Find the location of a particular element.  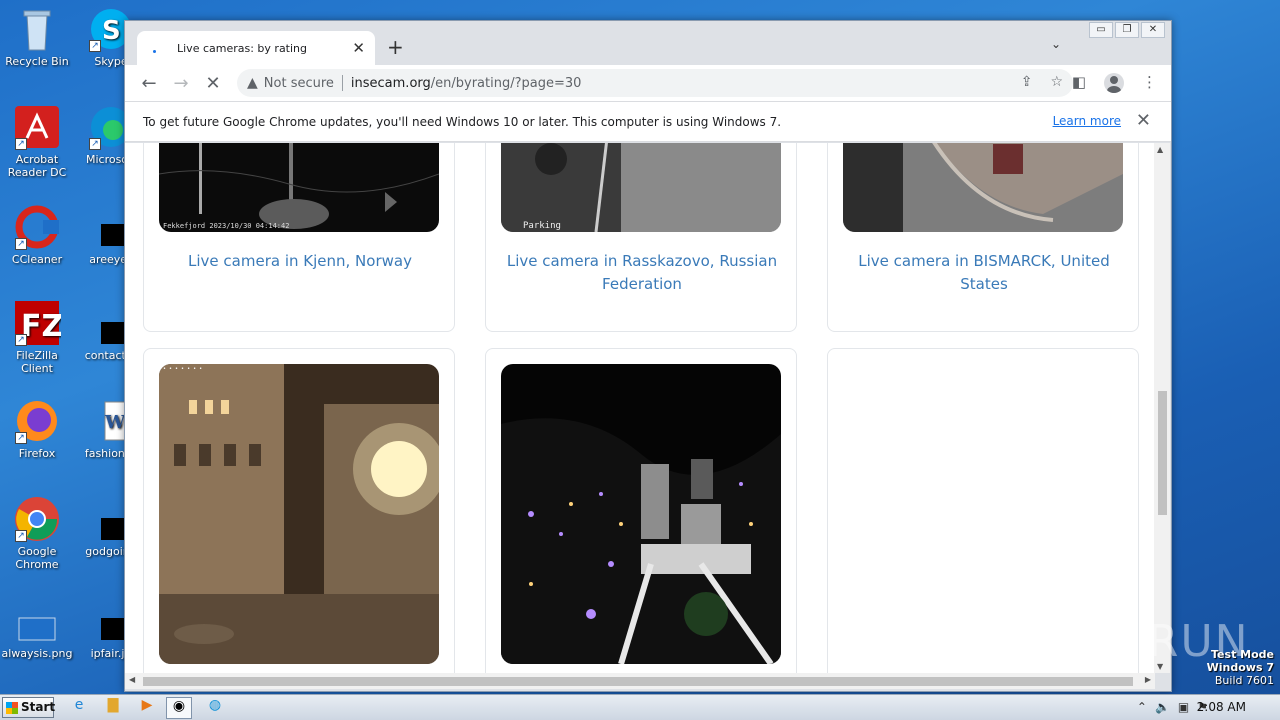

desktop-icon-ccleaner: ↗ CCleaner is located at coordinates (37, 235).